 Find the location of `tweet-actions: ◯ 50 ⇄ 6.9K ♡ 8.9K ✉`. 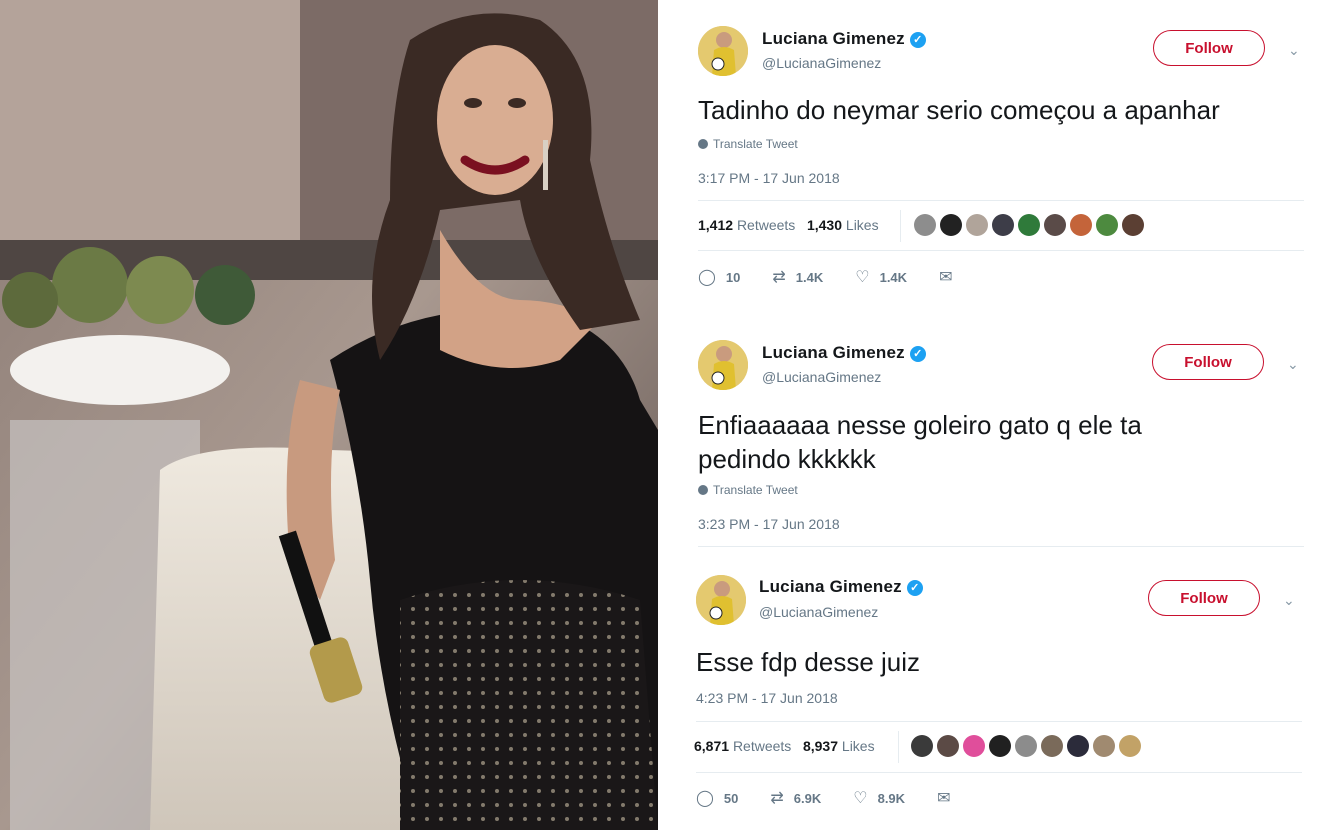

tweet-actions: ◯ 50 ⇄ 6.9K ♡ 8.9K ✉ is located at coordinates (844, 798).